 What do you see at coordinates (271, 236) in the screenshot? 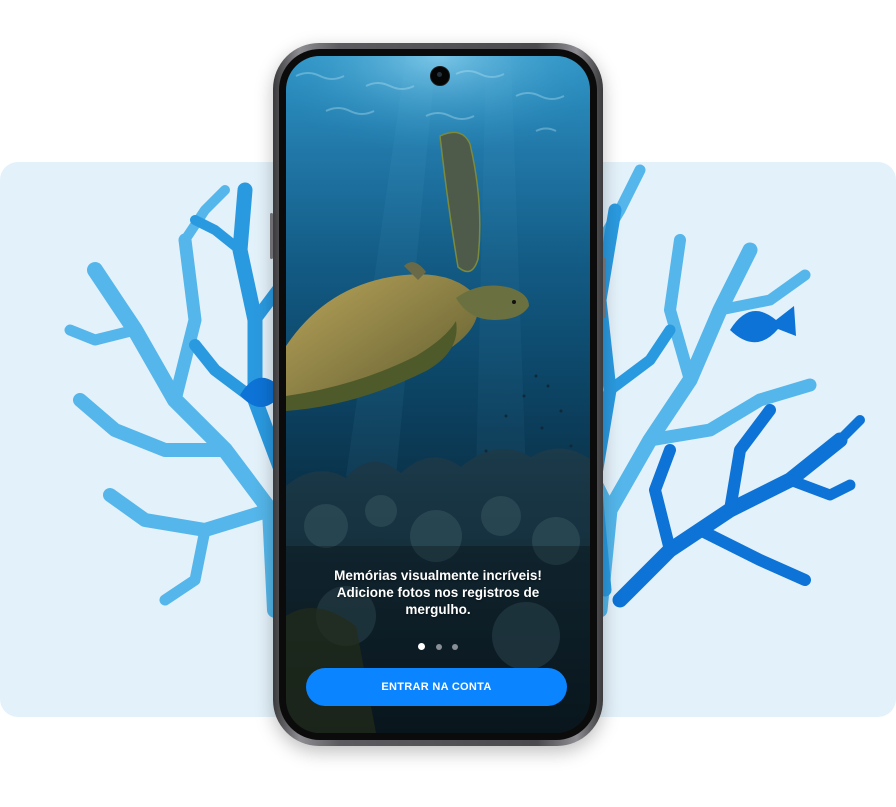
I see `volume-button` at bounding box center [271, 236].